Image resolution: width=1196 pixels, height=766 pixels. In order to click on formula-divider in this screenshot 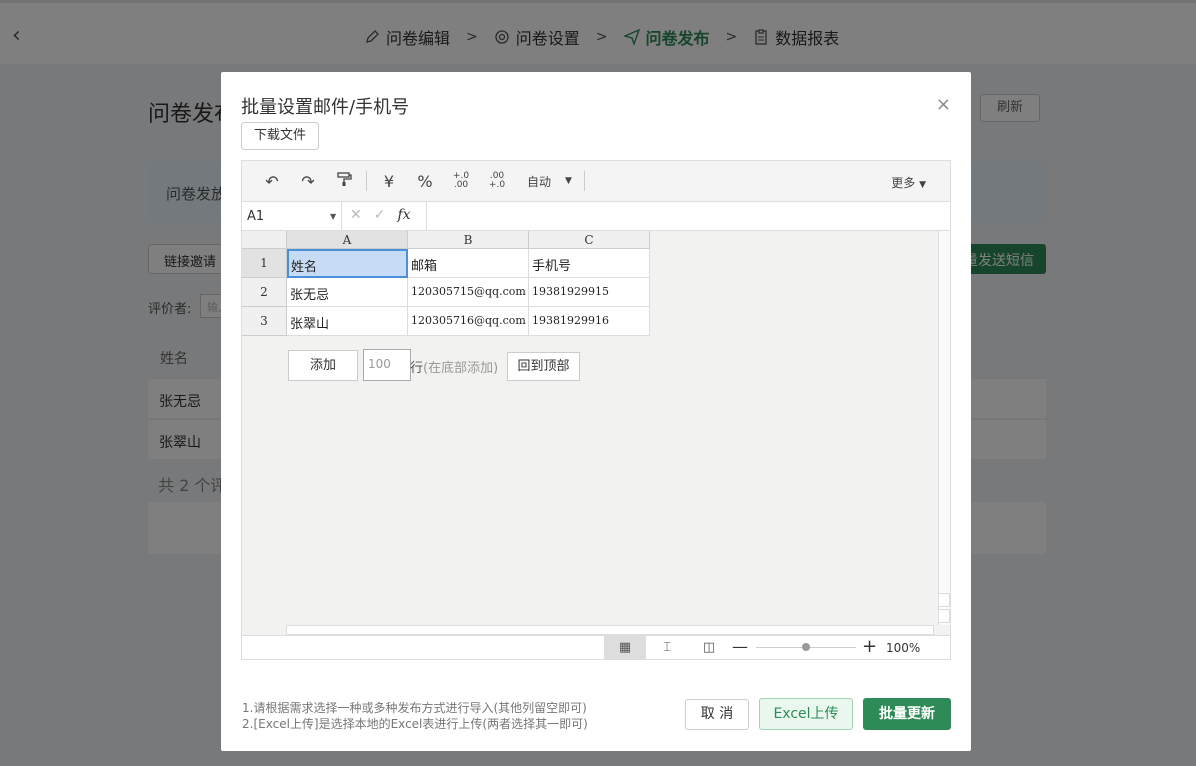, I will do `click(426, 216)`.